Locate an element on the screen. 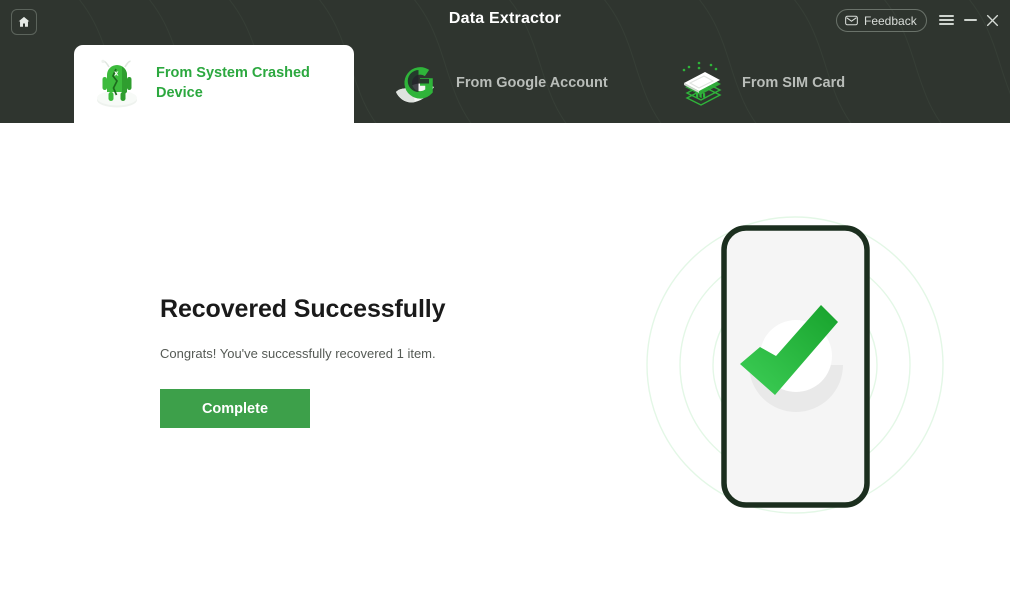 The image size is (1010, 600). google-account-icon is located at coordinates (417, 84).